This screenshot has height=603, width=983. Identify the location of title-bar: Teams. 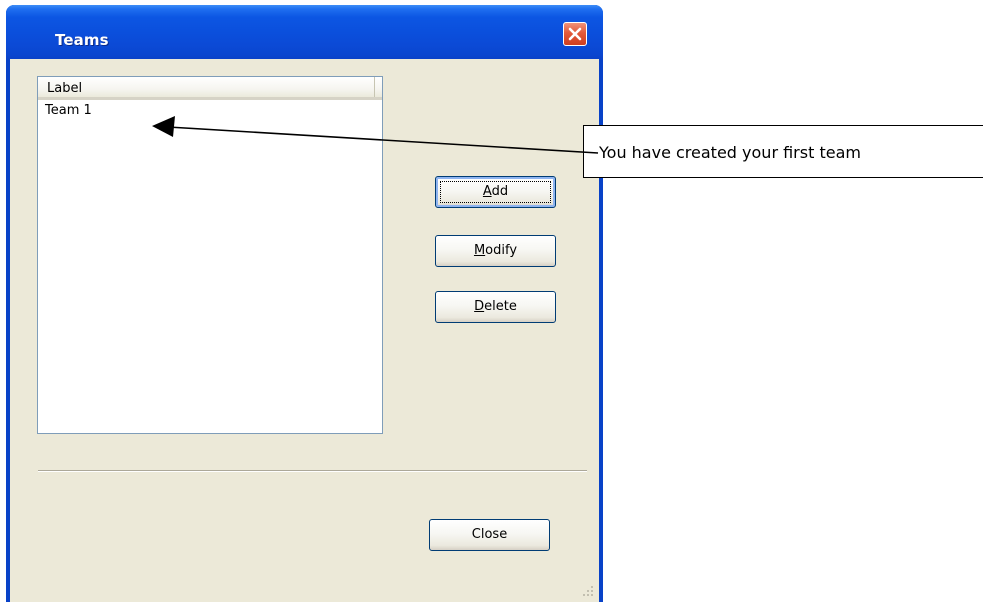
(304, 32).